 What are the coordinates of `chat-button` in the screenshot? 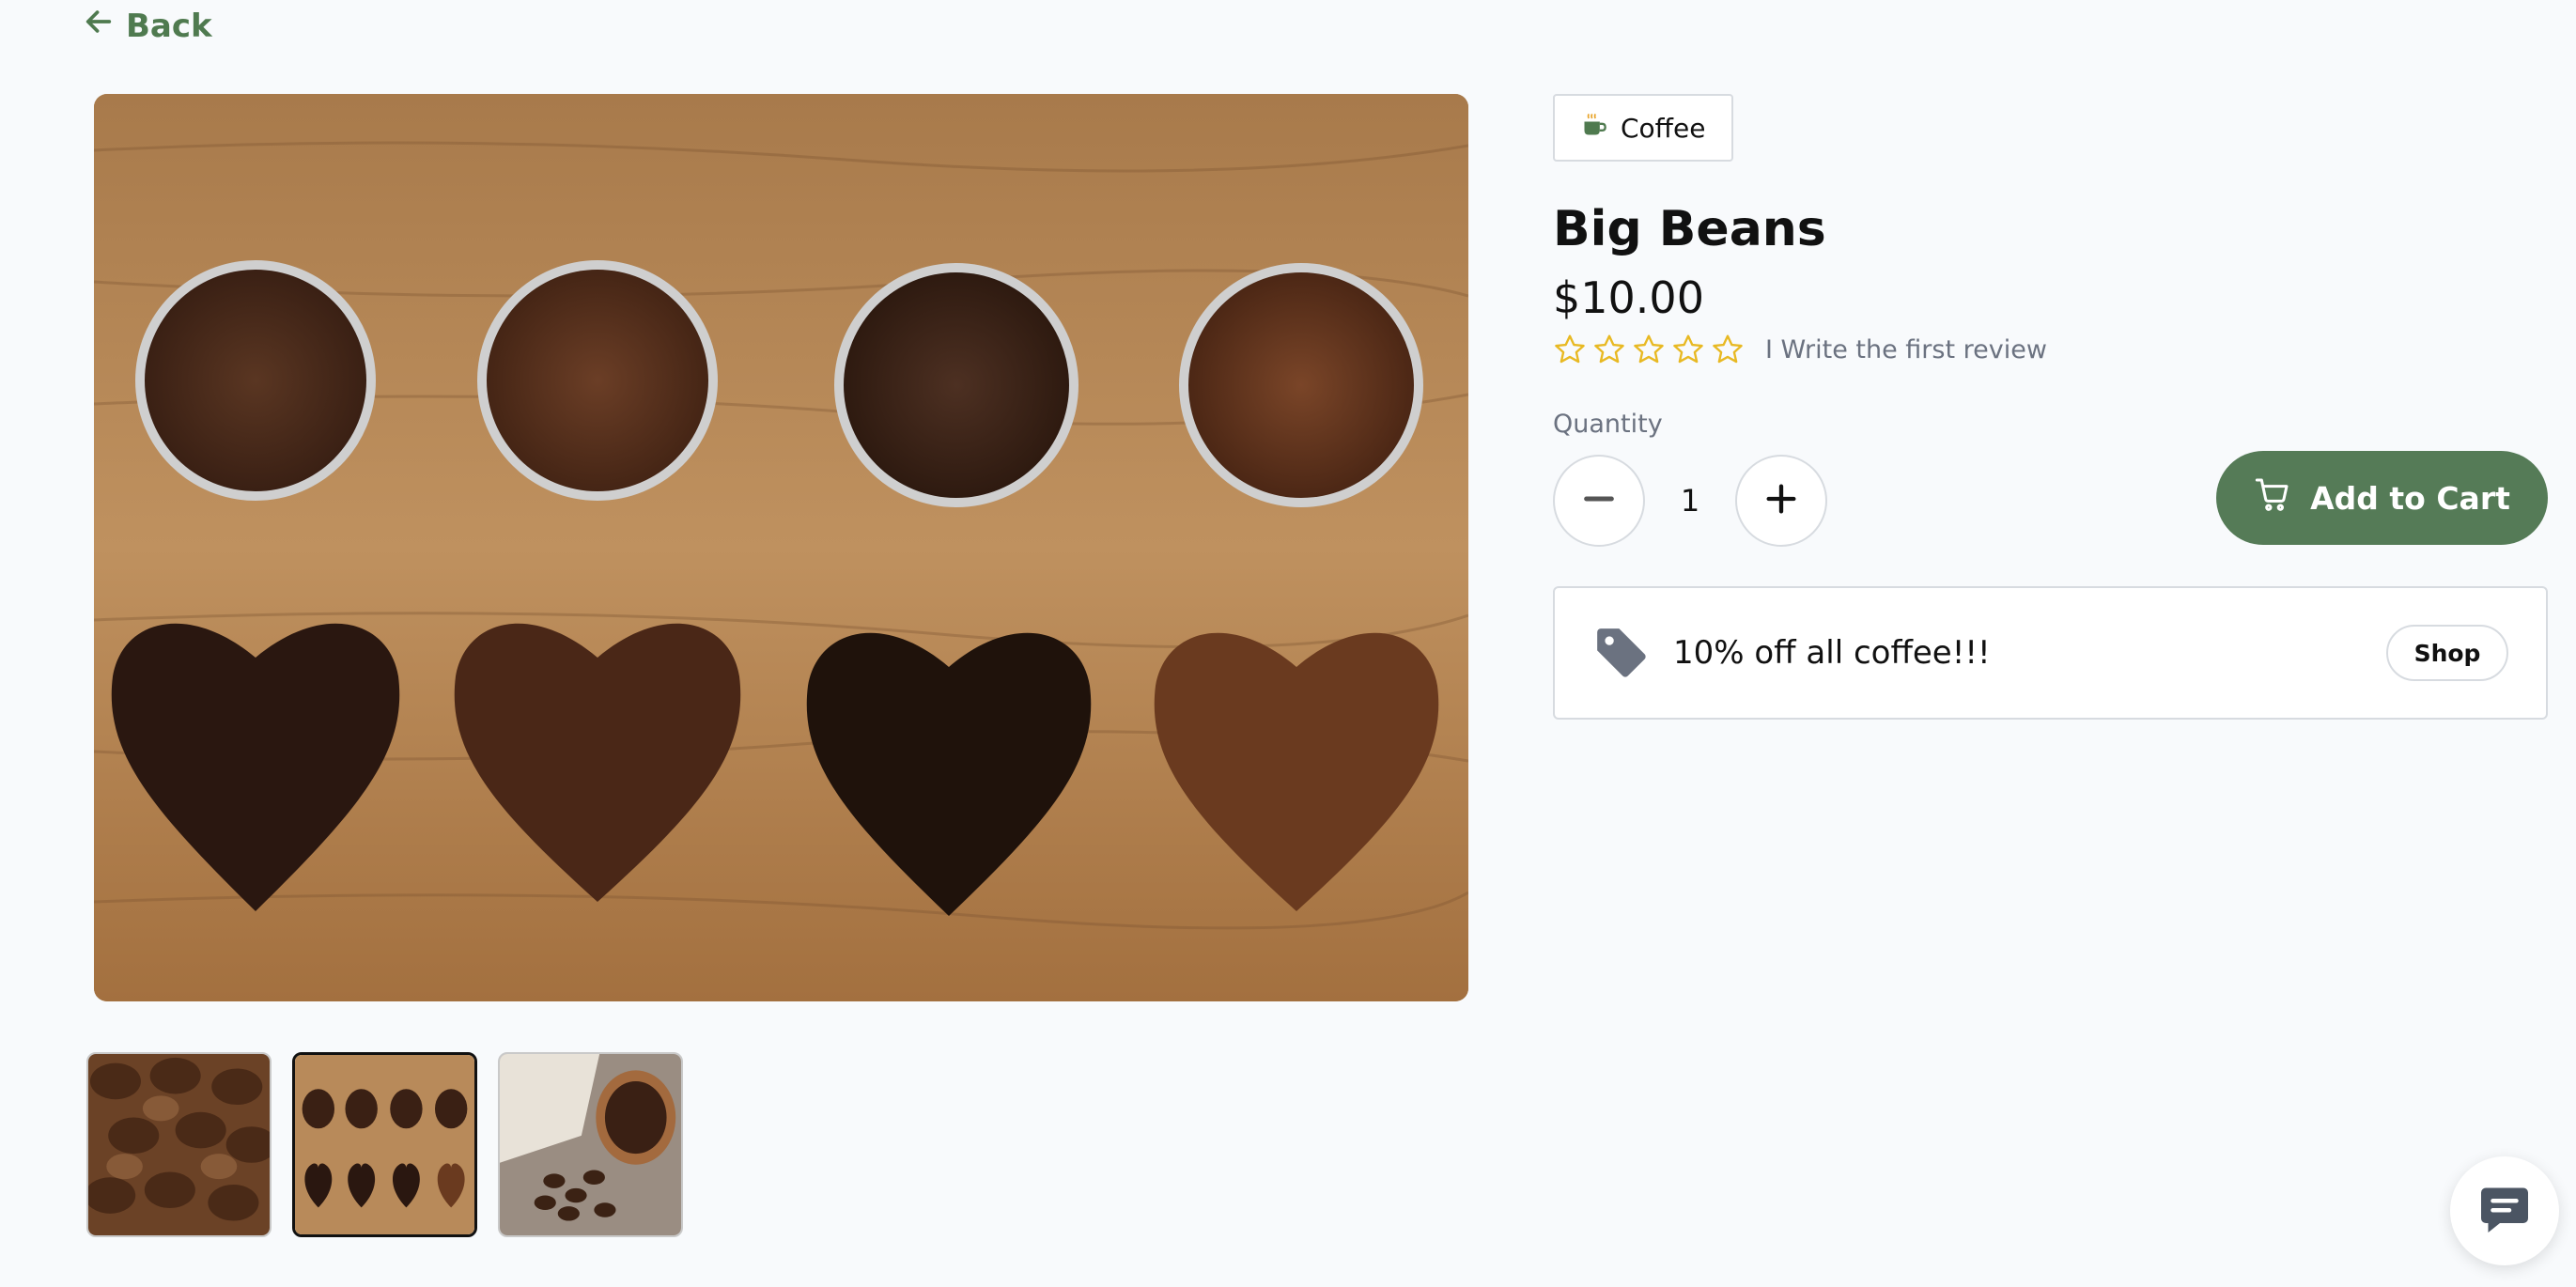 It's located at (2504, 1210).